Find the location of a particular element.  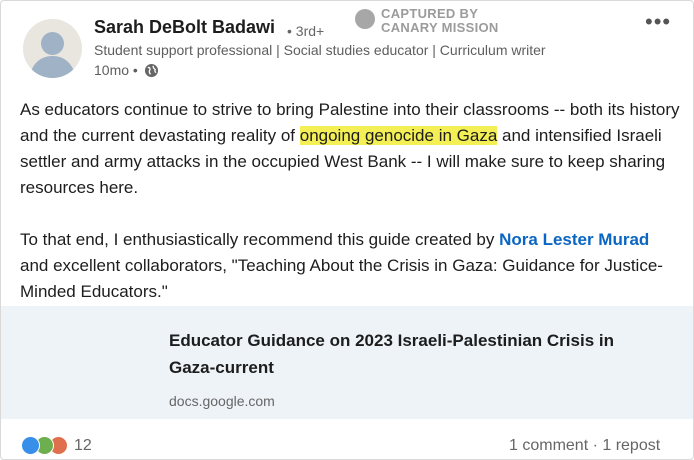

reaction-count: 12 is located at coordinates (83, 445).